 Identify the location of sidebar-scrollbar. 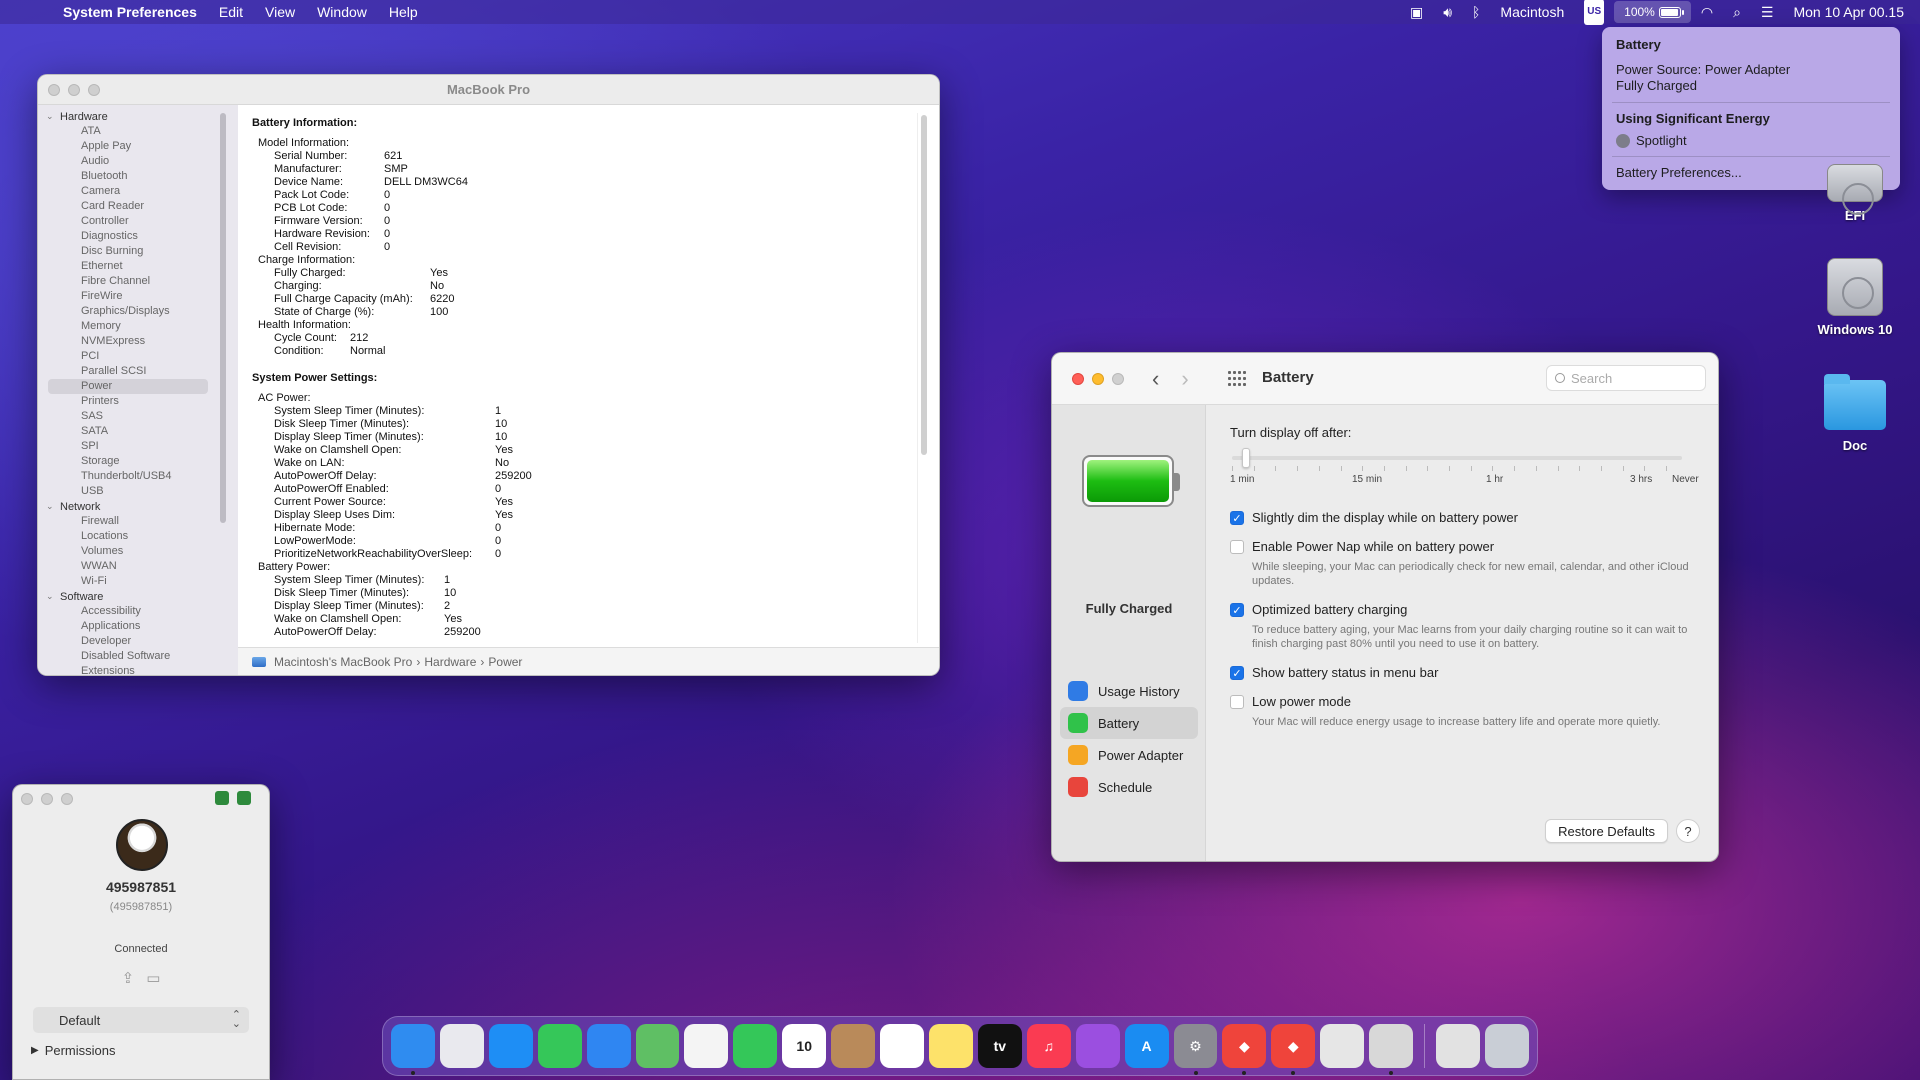
(223, 318).